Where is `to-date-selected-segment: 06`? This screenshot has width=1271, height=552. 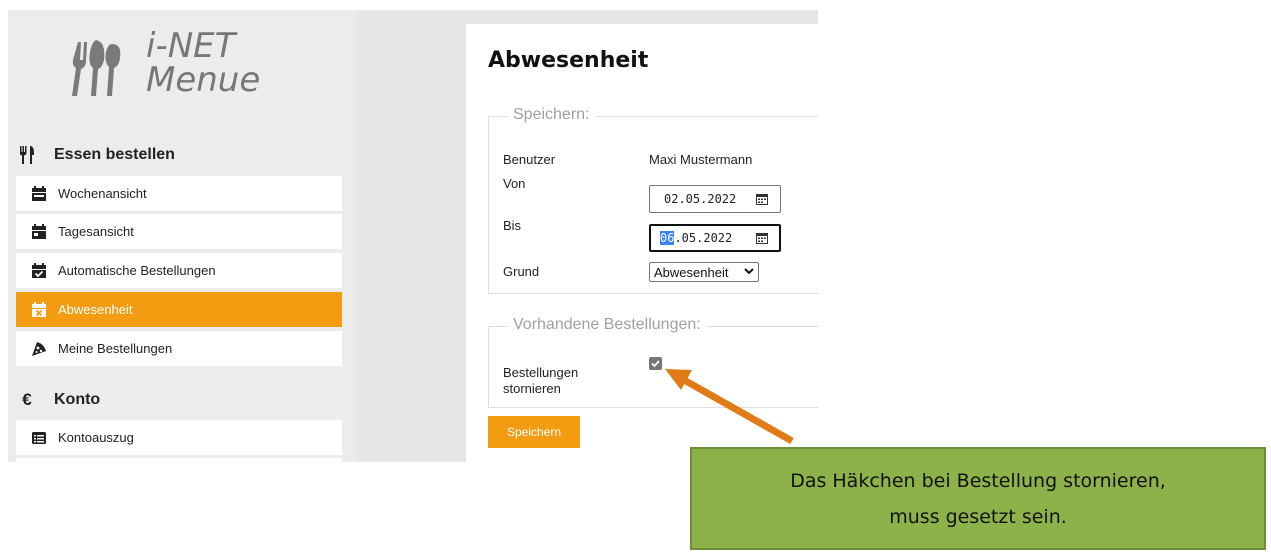
to-date-selected-segment: 06 is located at coordinates (667, 238).